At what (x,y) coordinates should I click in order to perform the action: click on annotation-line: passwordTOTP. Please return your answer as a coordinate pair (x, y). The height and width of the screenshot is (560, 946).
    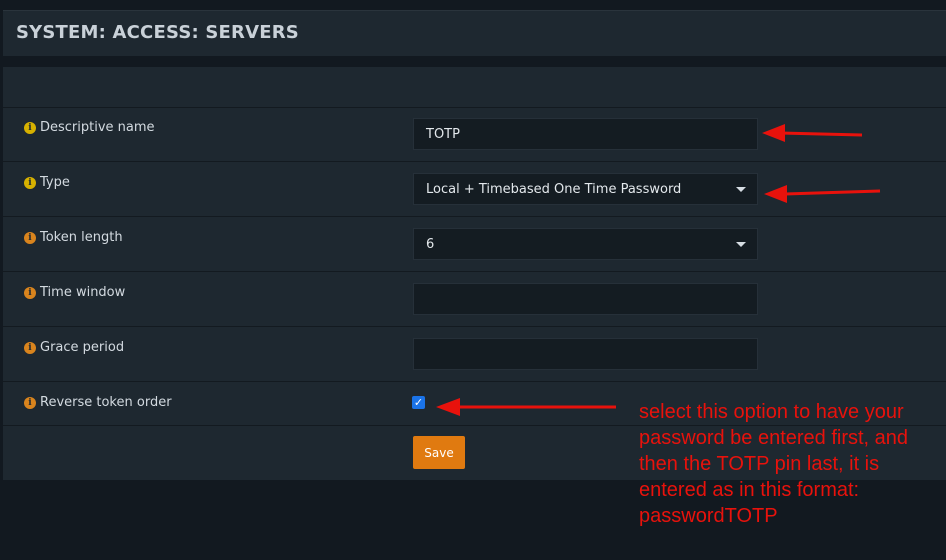
    Looking at the image, I should click on (708, 516).